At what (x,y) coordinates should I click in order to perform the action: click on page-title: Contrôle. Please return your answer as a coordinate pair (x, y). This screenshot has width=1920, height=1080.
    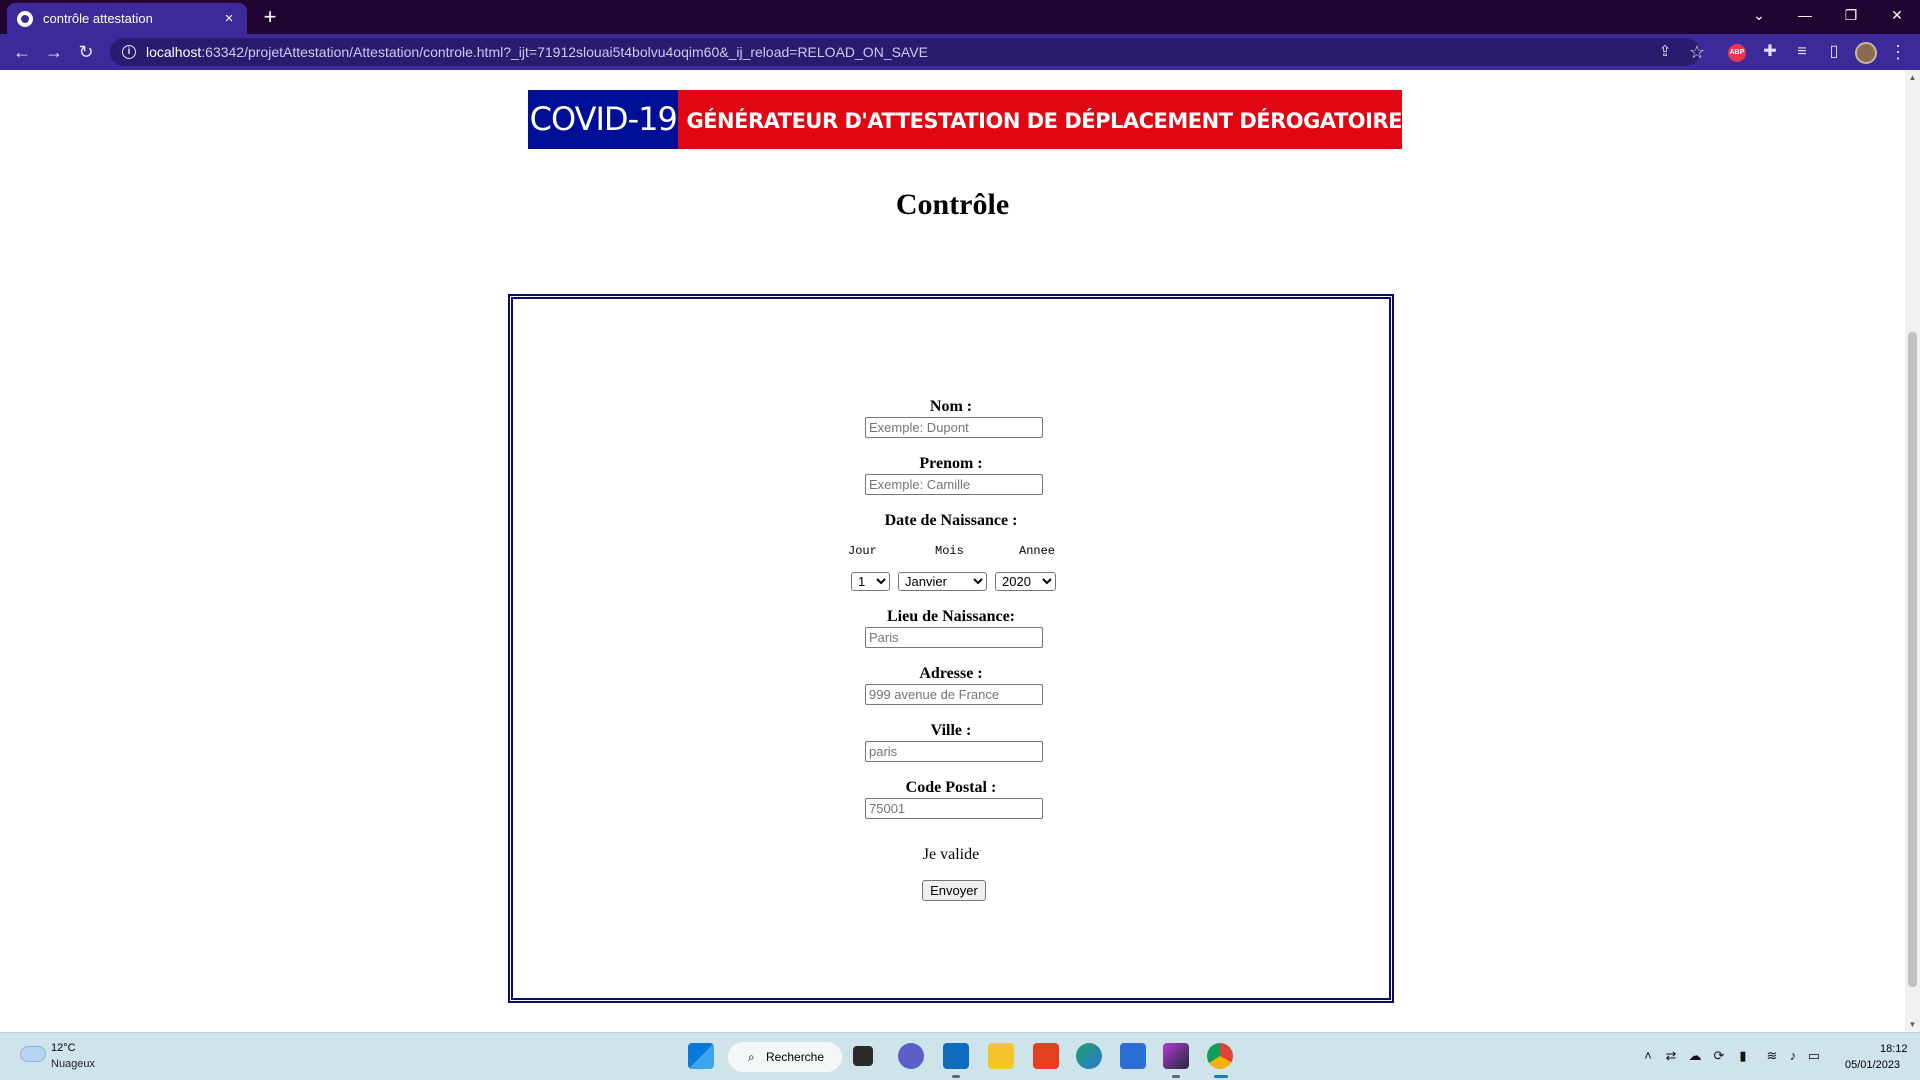
    Looking at the image, I should click on (952, 204).